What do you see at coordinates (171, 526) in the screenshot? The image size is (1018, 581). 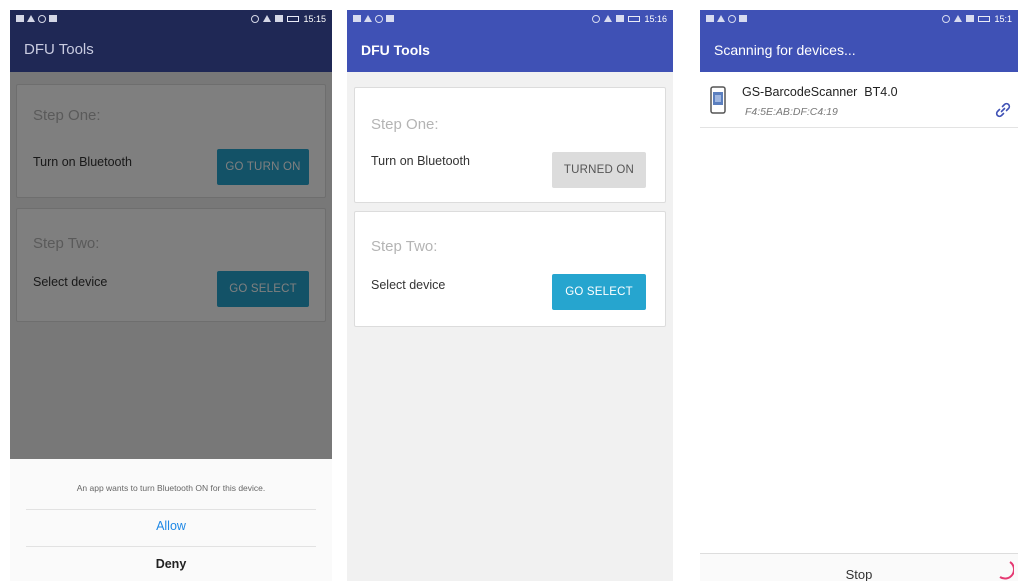 I see `allow-button: Allow` at bounding box center [171, 526].